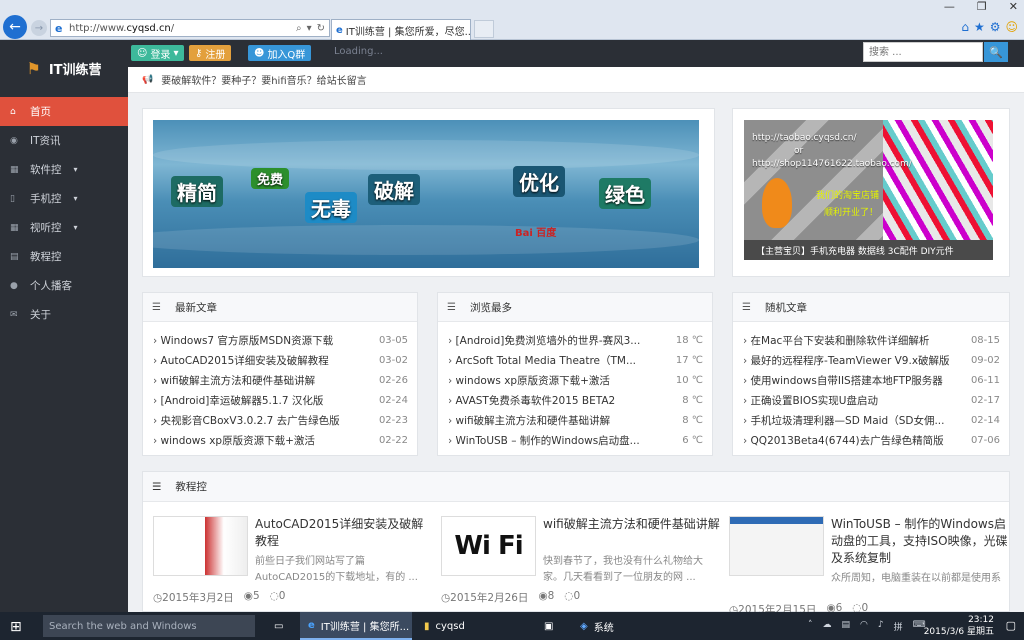  What do you see at coordinates (949, 6) in the screenshot?
I see `minimize-icon: —` at bounding box center [949, 6].